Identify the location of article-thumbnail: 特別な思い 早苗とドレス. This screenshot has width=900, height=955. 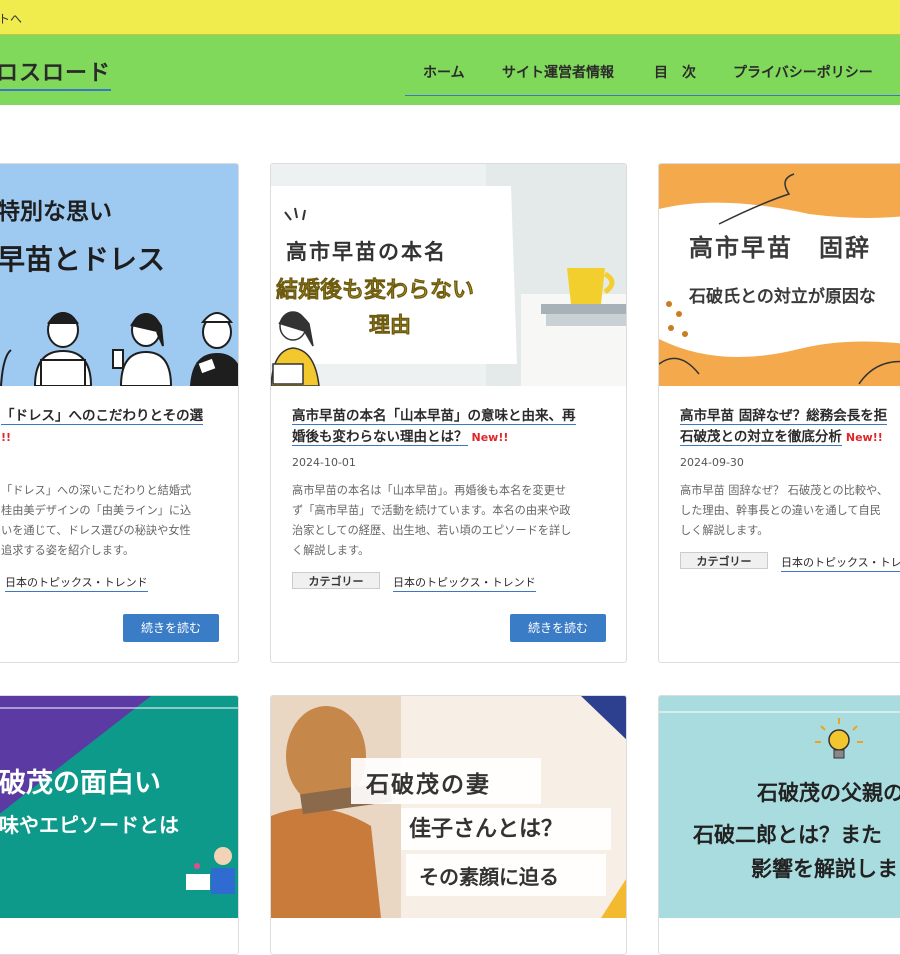
(119, 275).